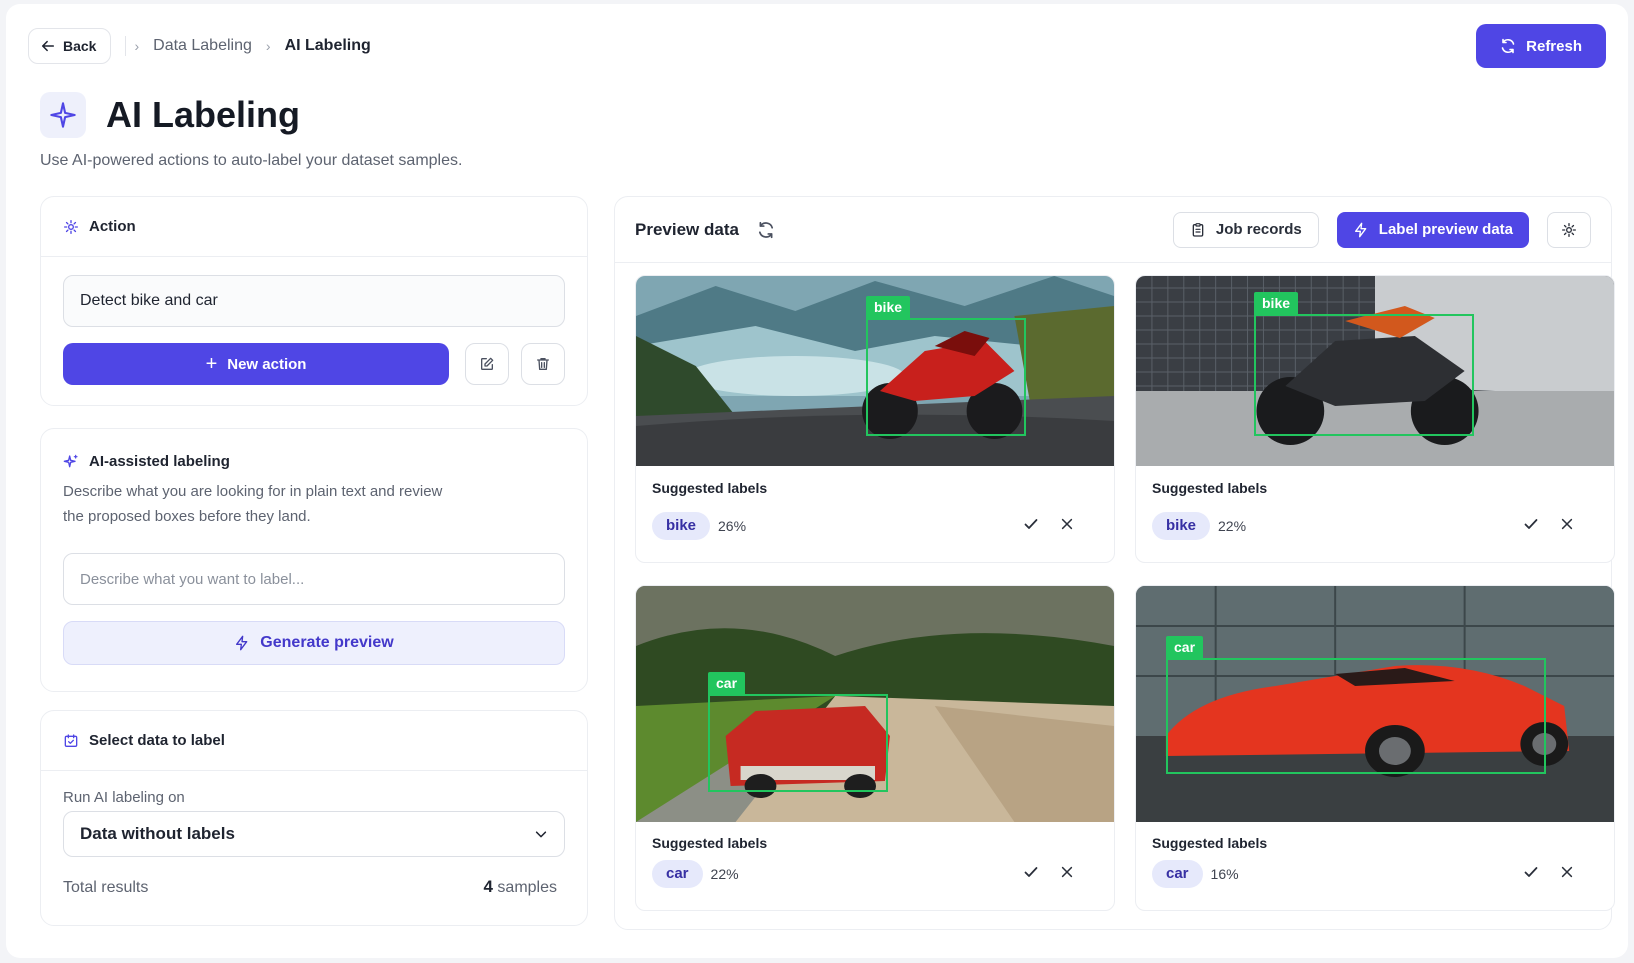  What do you see at coordinates (677, 874) in the screenshot?
I see `label-chip: car` at bounding box center [677, 874].